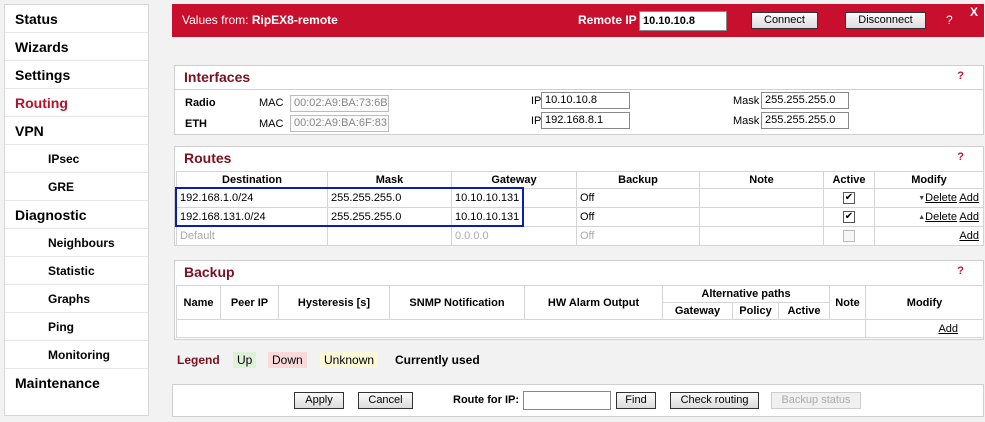 This screenshot has width=985, height=422. What do you see at coordinates (849, 236) in the screenshot?
I see `default-active-checkbox` at bounding box center [849, 236].